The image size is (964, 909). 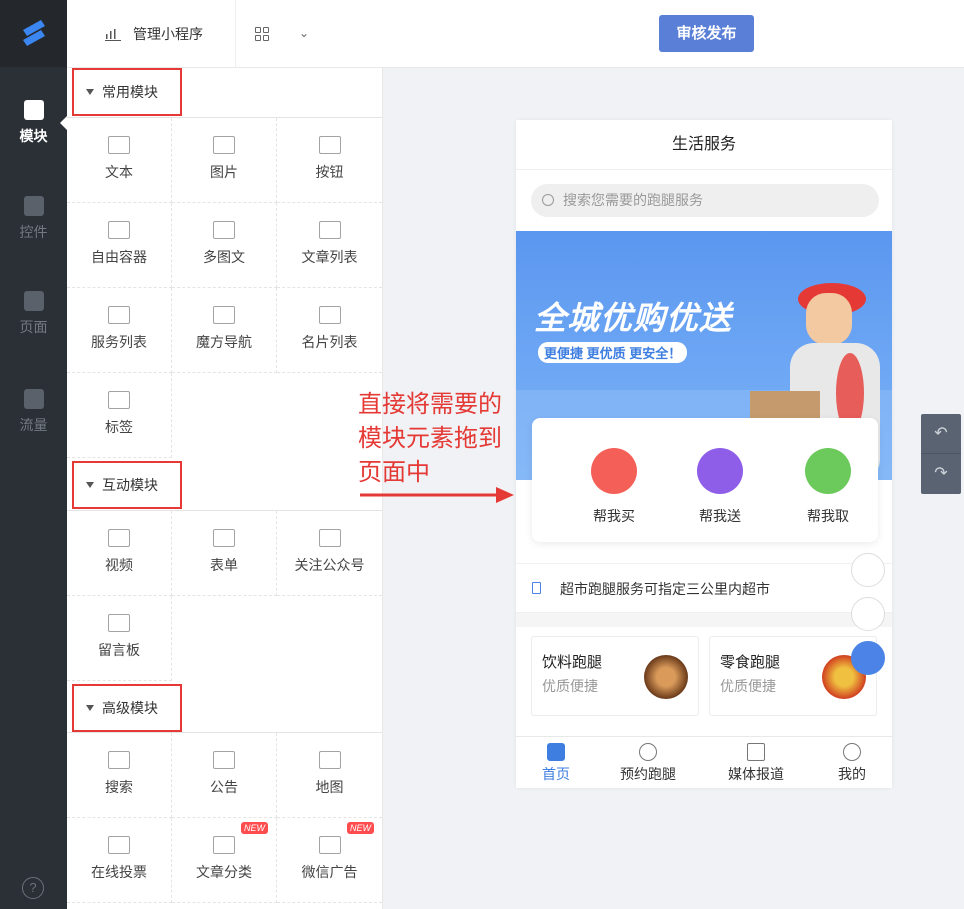 What do you see at coordinates (119, 623) in the screenshot?
I see `message-board-icon` at bounding box center [119, 623].